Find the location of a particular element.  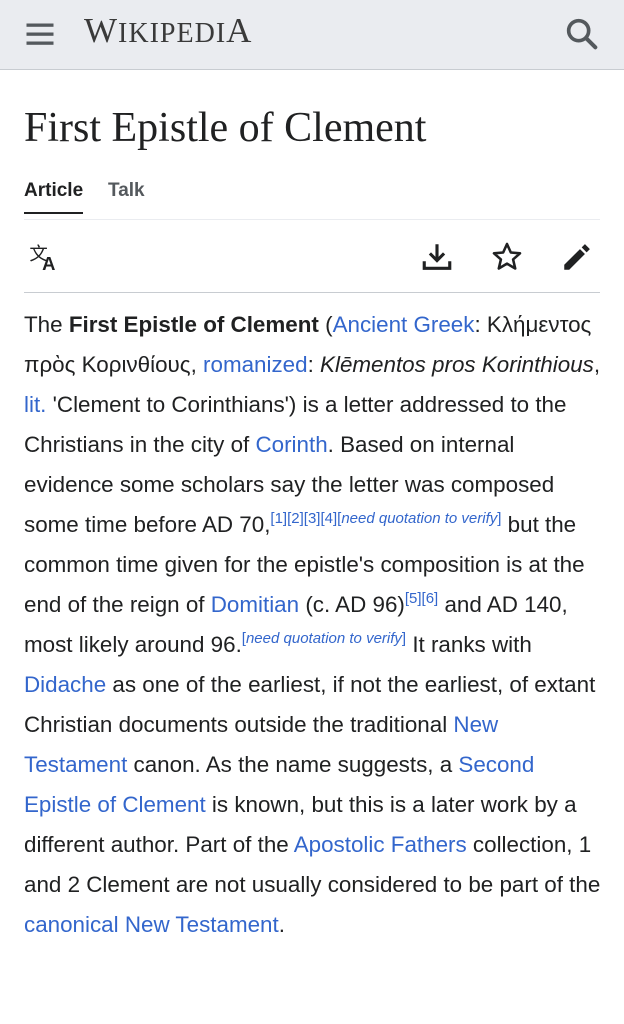

italic-transliteration: Klēmentos pros Korinthious is located at coordinates (457, 364).